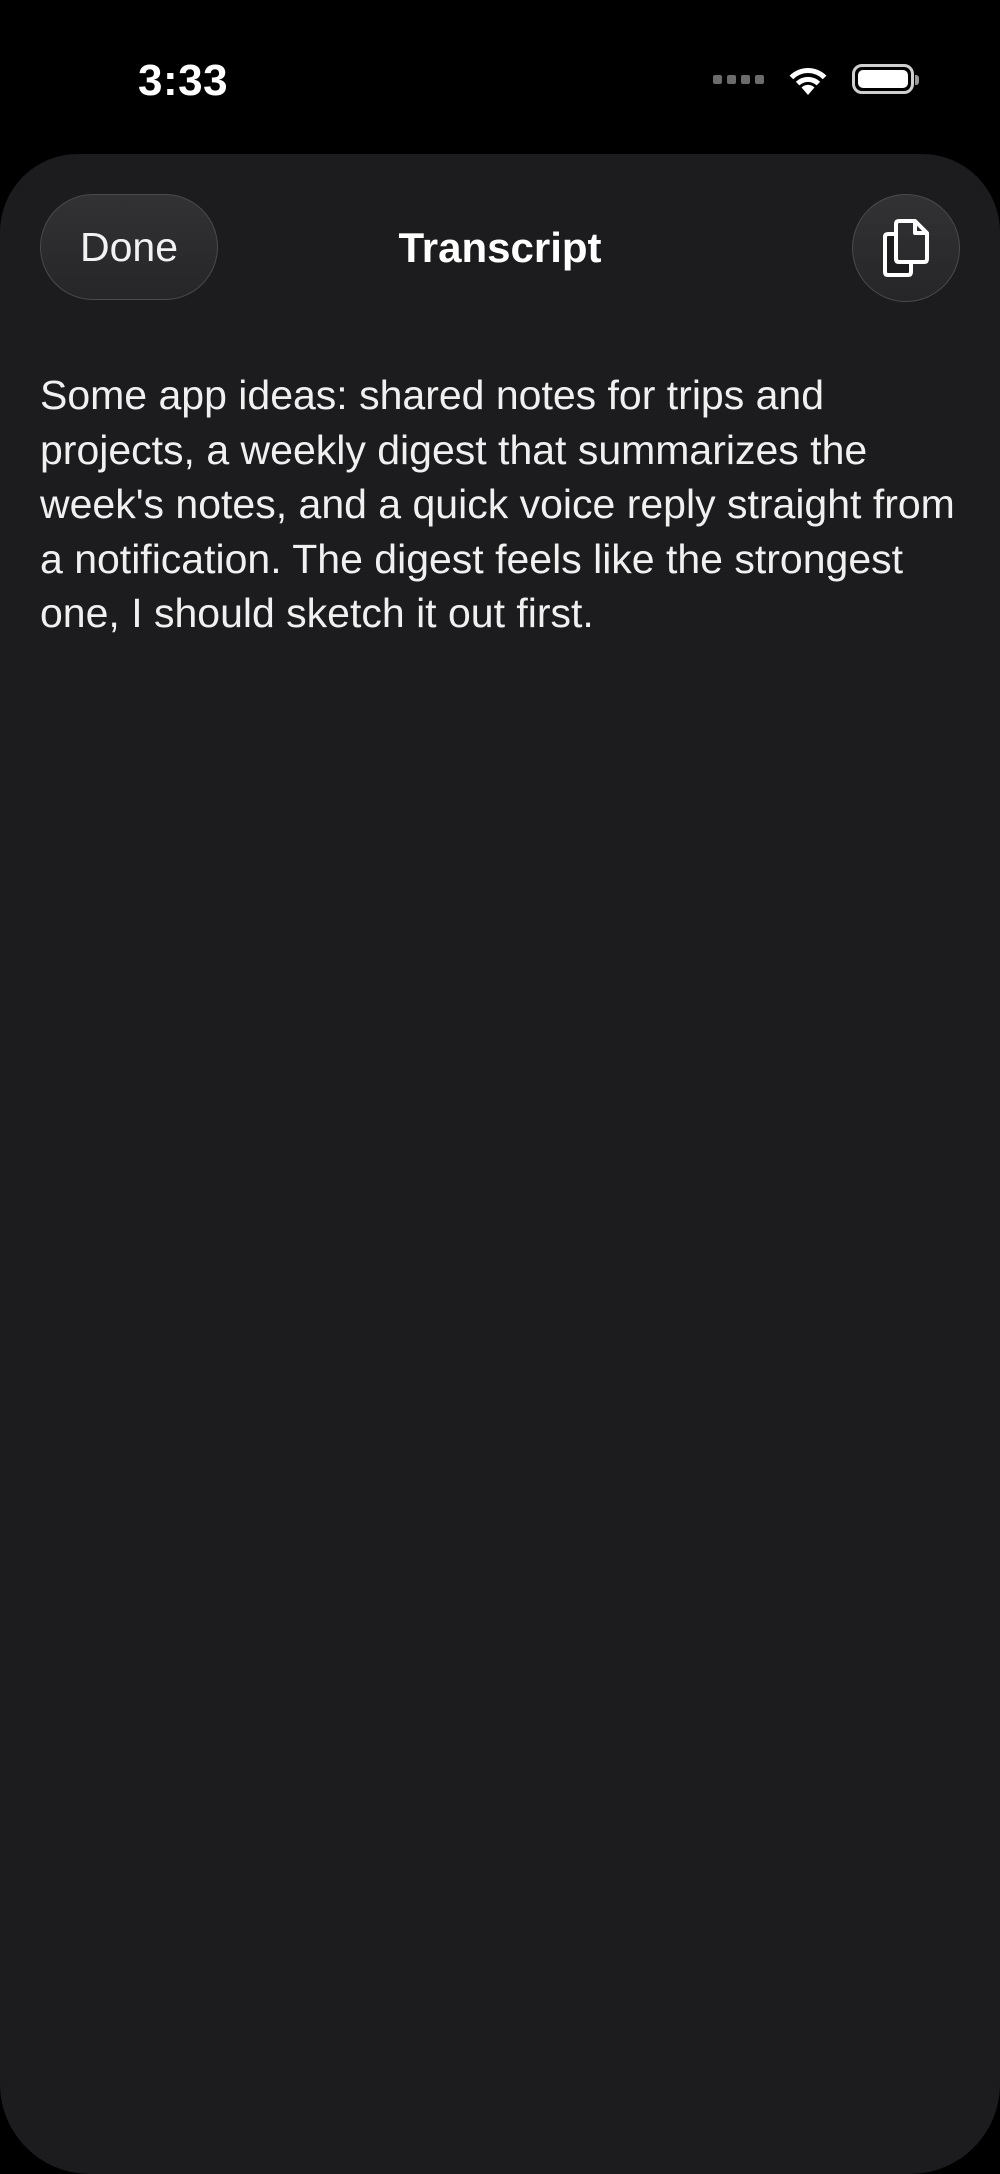 This screenshot has width=1000, height=2174. I want to click on copy-button, so click(906, 248).